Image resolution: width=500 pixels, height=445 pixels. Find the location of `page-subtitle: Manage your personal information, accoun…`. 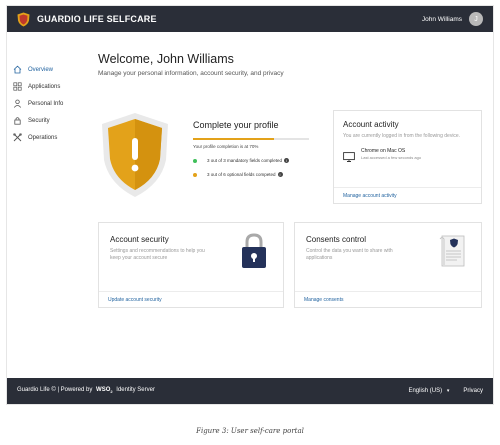

page-subtitle: Manage your personal information, accoun… is located at coordinates (191, 73).